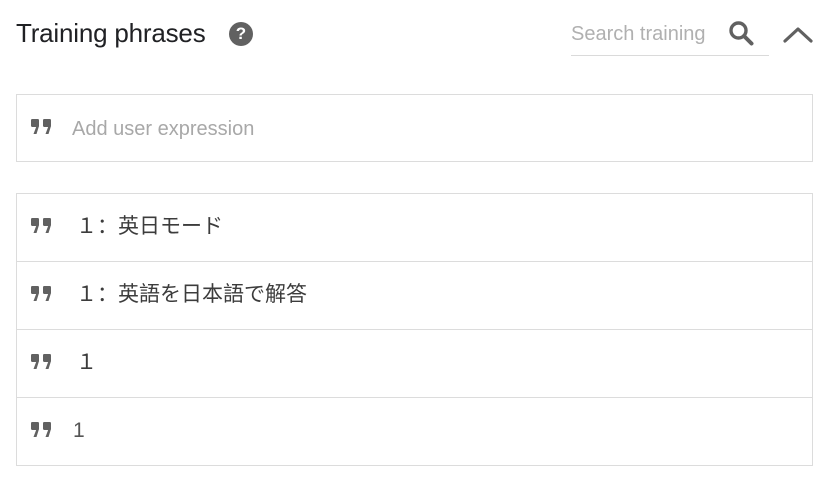  I want to click on add-user-expression-box, so click(414, 128).